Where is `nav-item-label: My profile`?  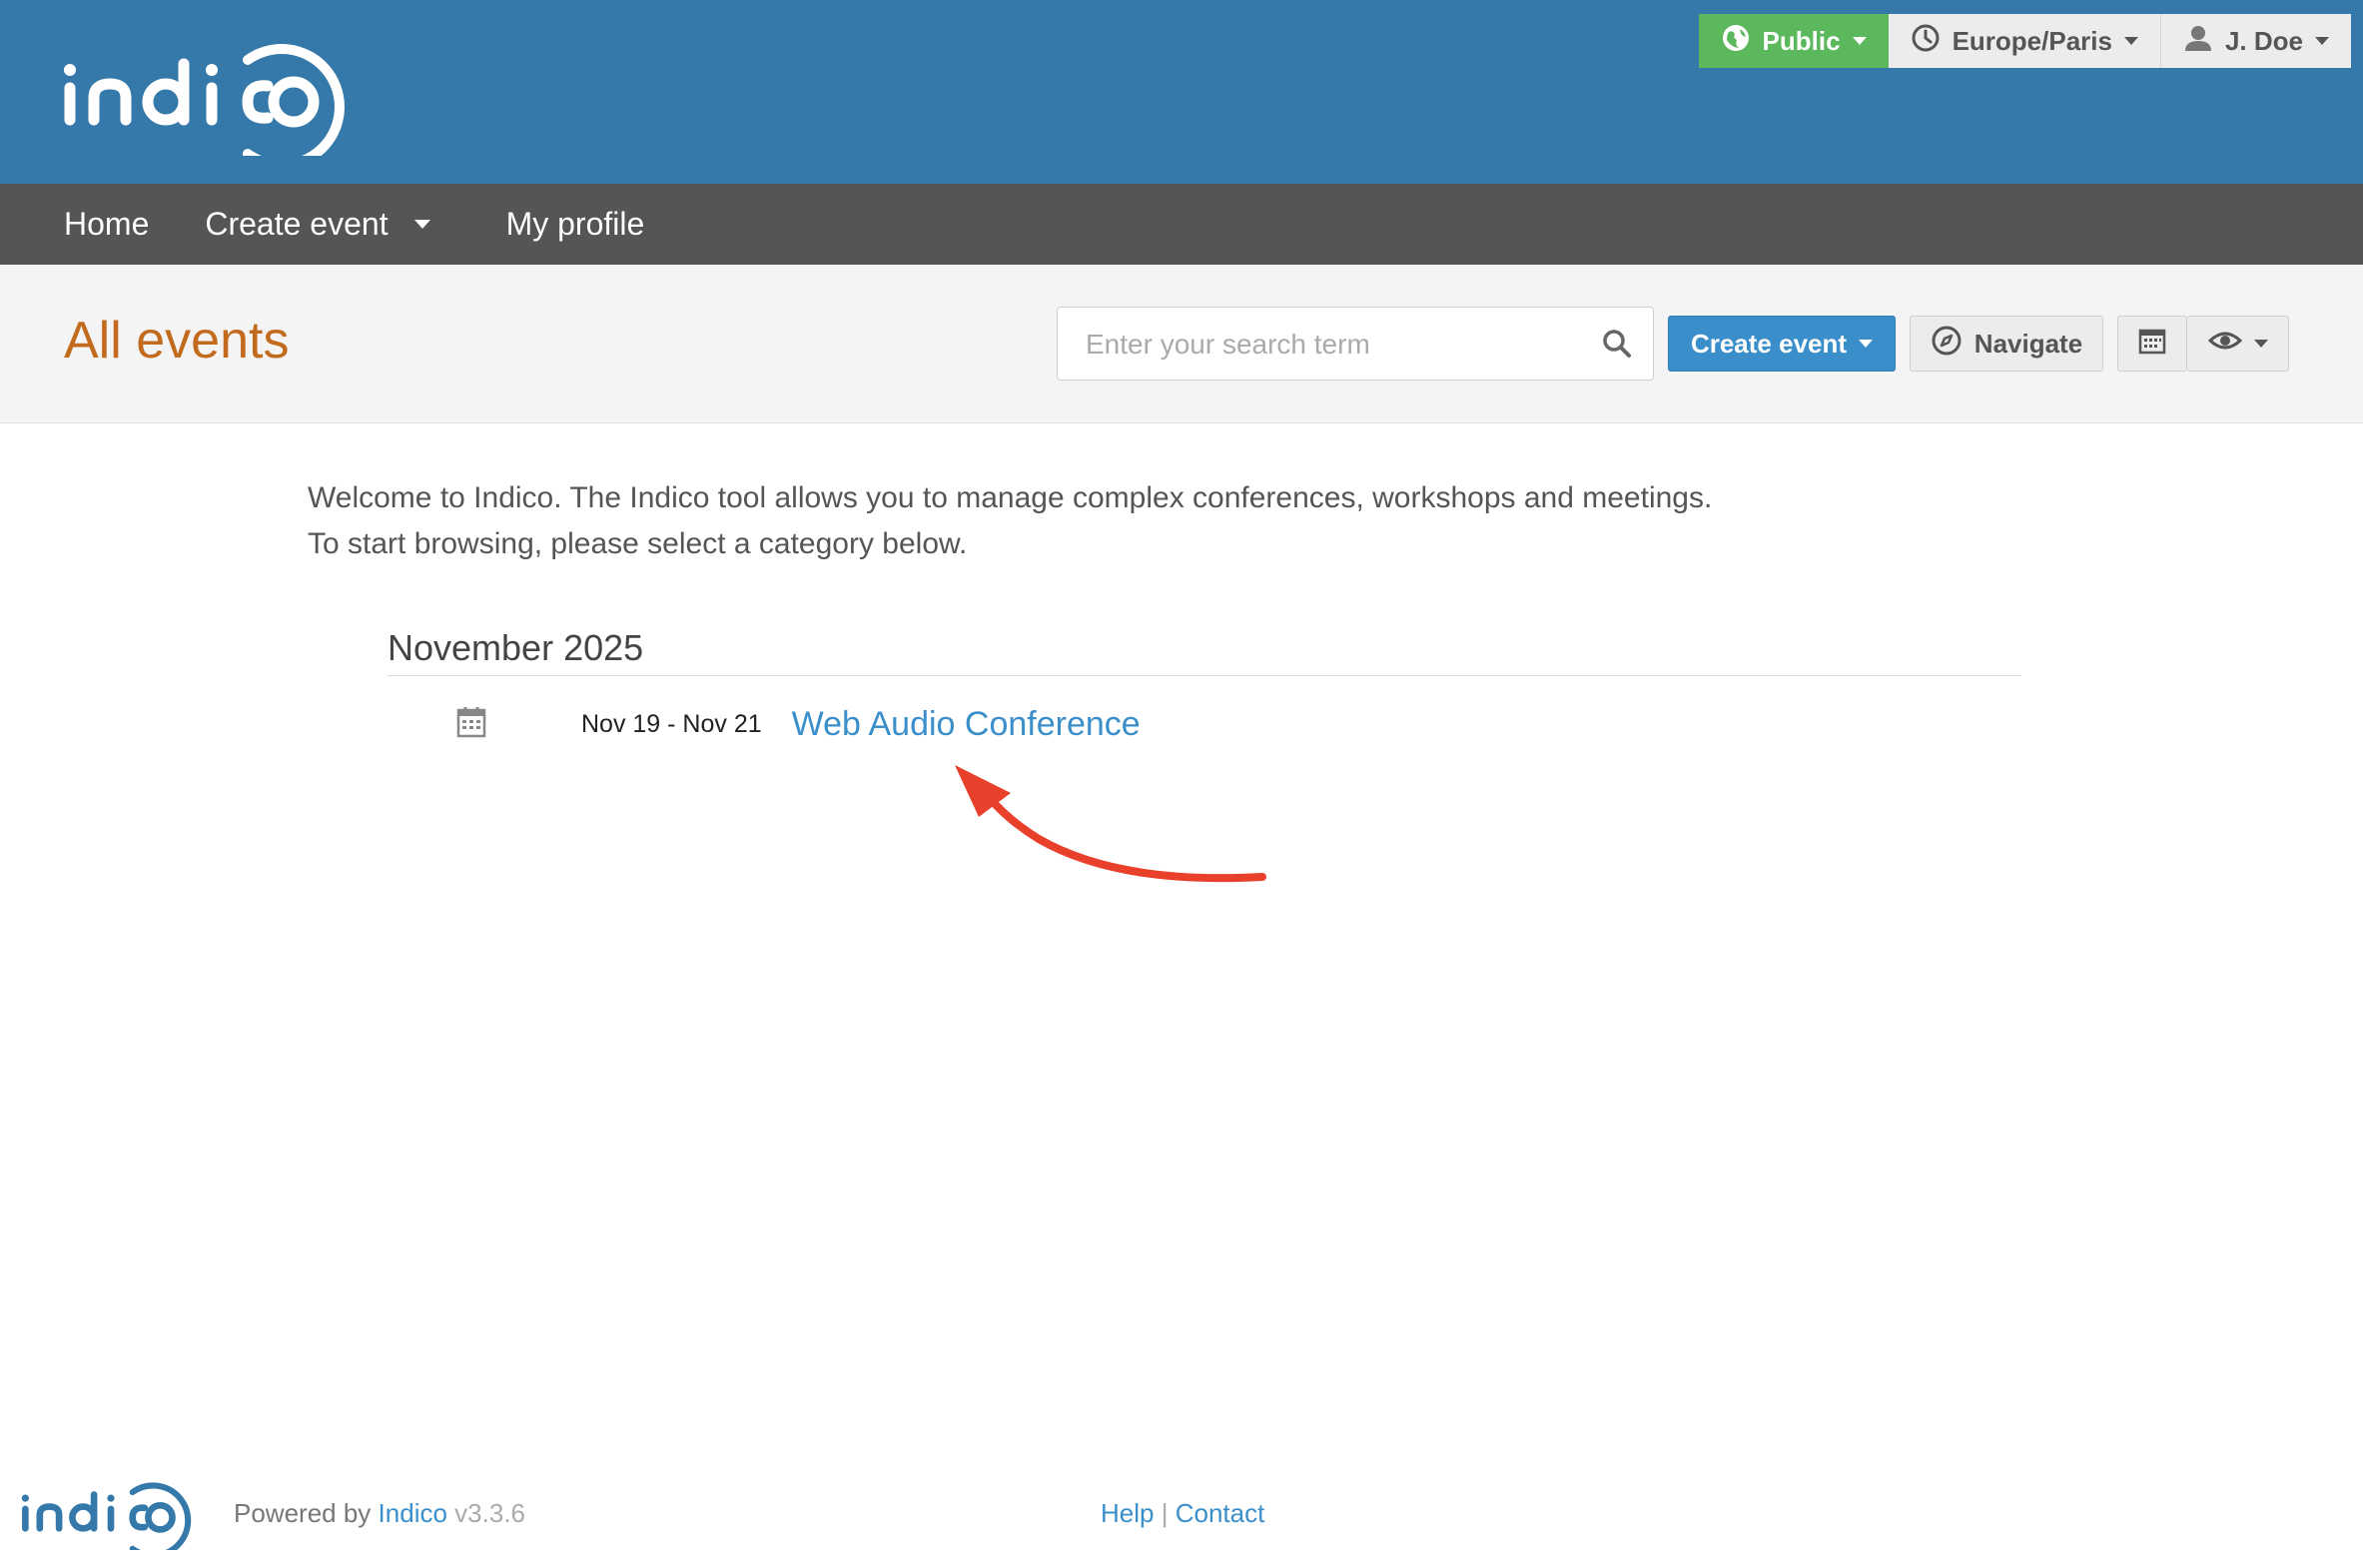
nav-item-label: My profile is located at coordinates (575, 224).